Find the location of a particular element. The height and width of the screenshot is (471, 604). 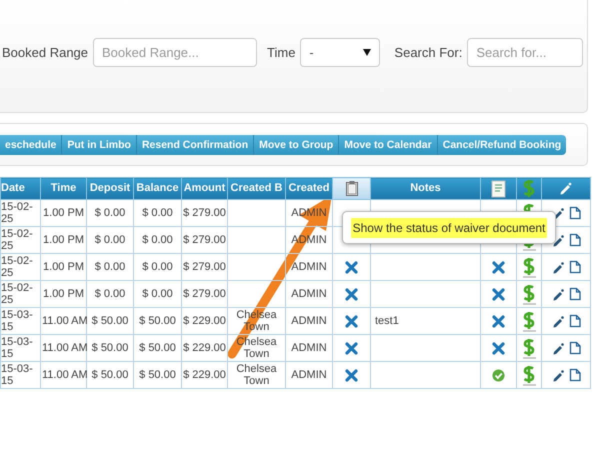

column-header: Deposit is located at coordinates (110, 189).